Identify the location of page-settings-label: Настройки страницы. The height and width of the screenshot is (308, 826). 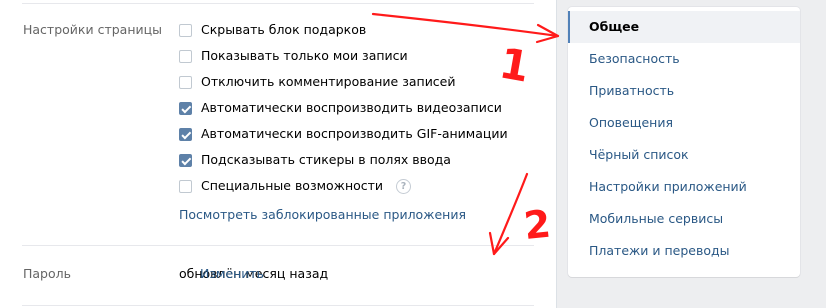
(92, 29).